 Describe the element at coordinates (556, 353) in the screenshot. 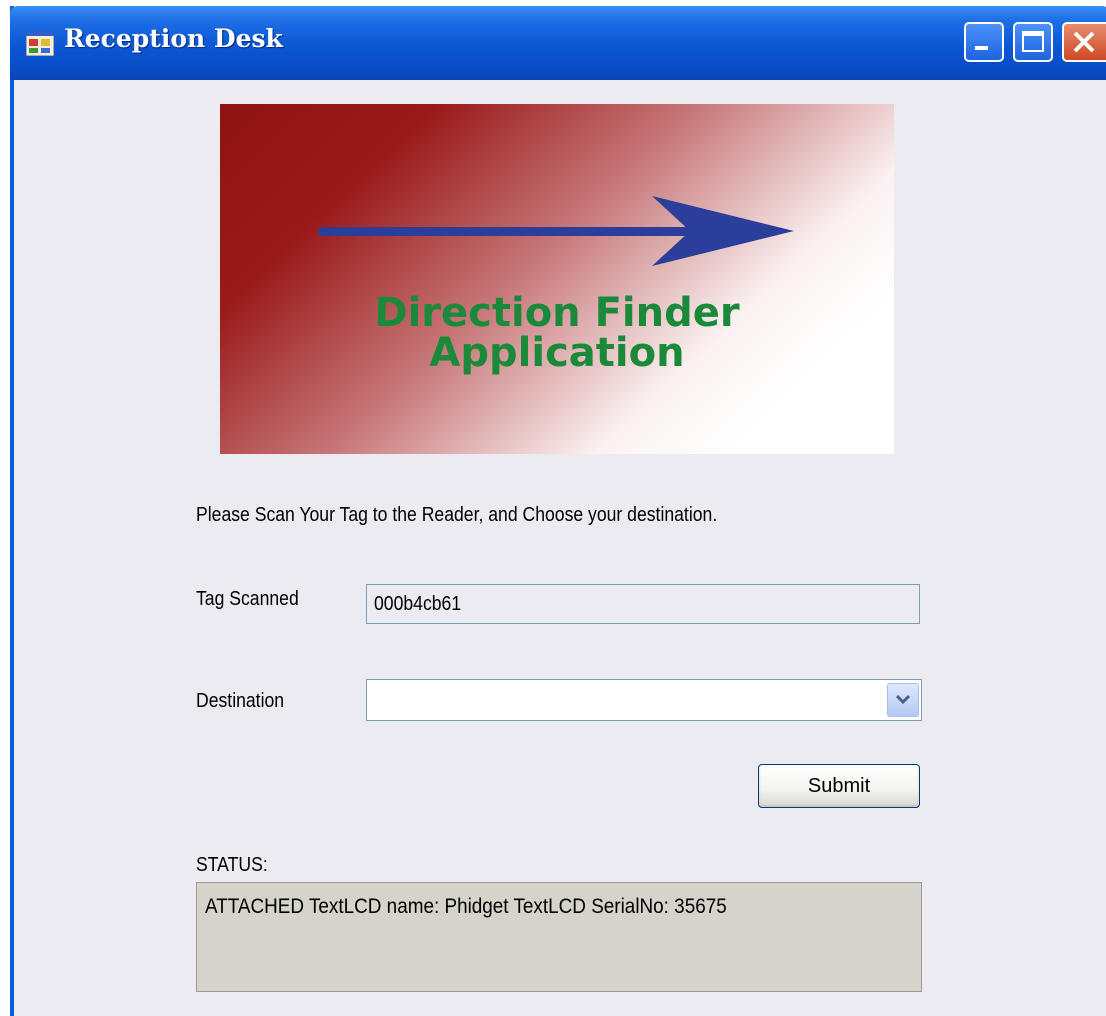

I see `banner-title-line2: Application` at that location.